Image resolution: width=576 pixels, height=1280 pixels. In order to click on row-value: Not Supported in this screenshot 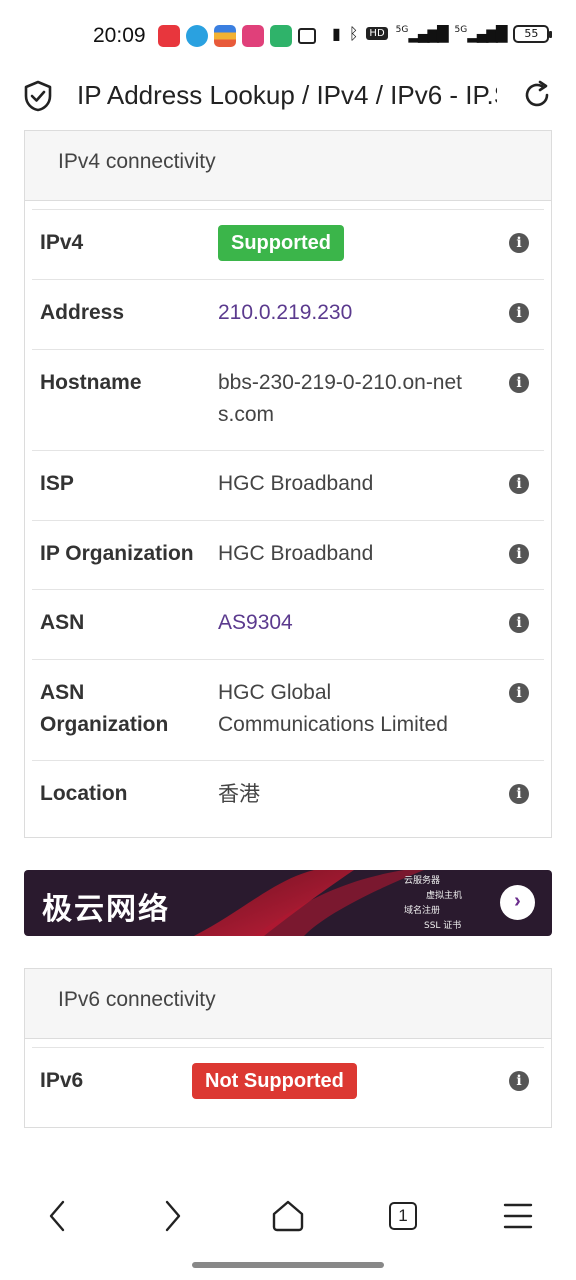, I will do `click(332, 1081)`.